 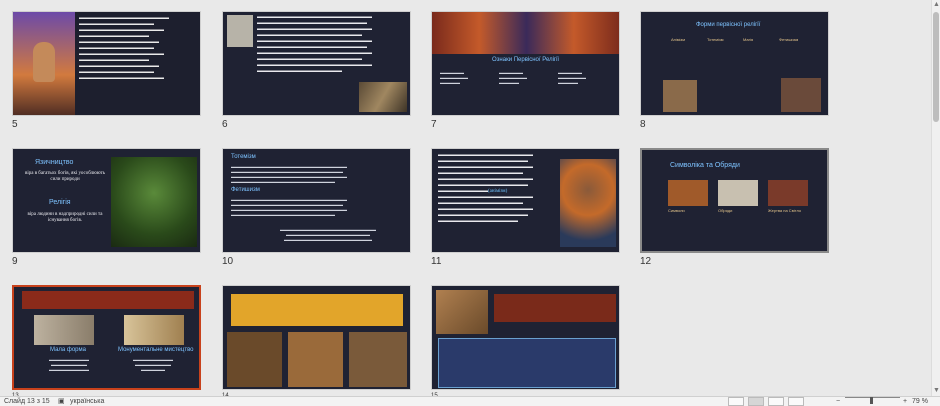 I want to click on column-heading: Обряди, so click(x=725, y=210).